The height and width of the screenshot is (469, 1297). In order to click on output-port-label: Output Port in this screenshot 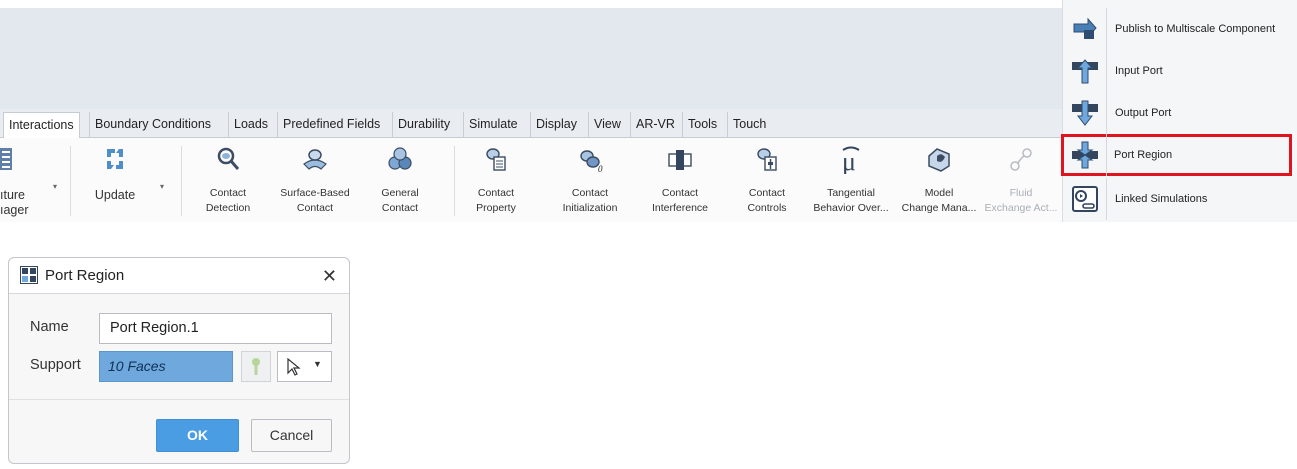, I will do `click(1143, 113)`.